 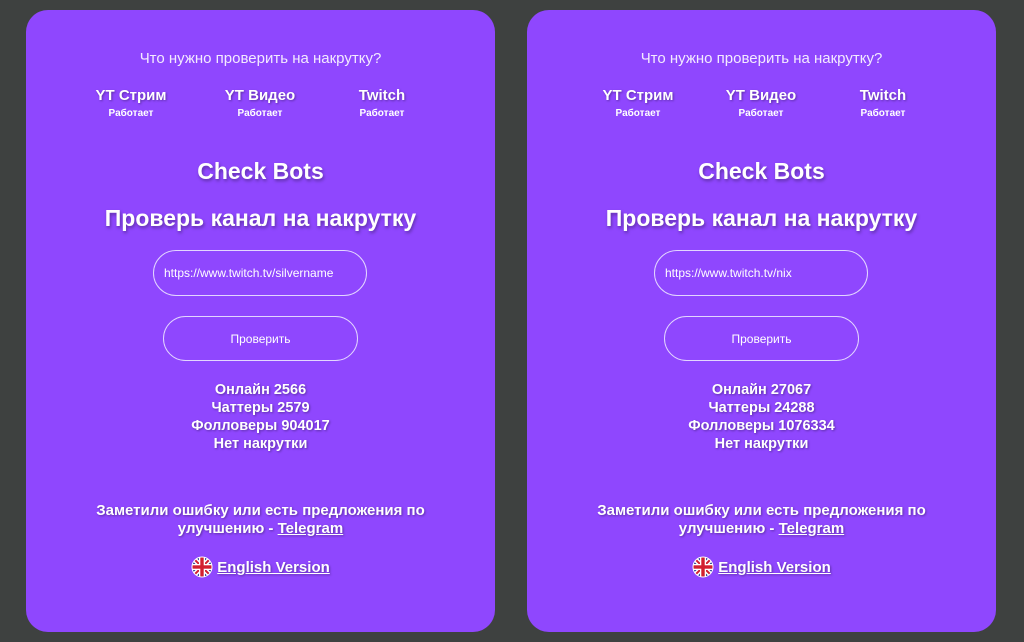 What do you see at coordinates (260, 408) in the screenshot?
I see `chatters-count: Чаттеры 2579` at bounding box center [260, 408].